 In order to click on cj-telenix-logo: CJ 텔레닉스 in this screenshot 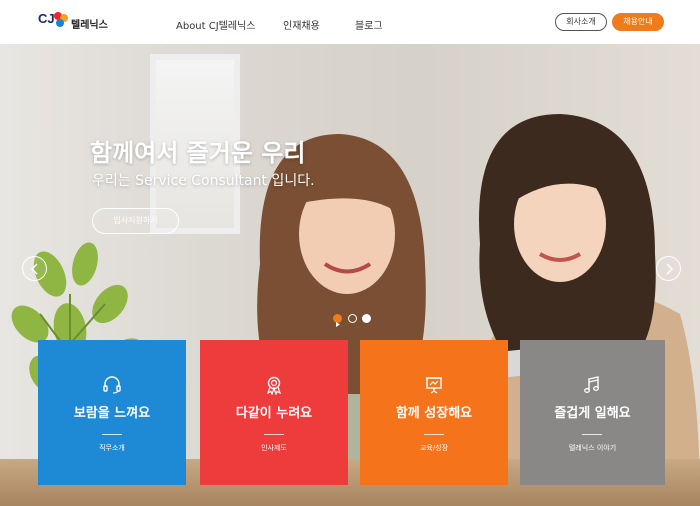, I will do `click(78, 22)`.